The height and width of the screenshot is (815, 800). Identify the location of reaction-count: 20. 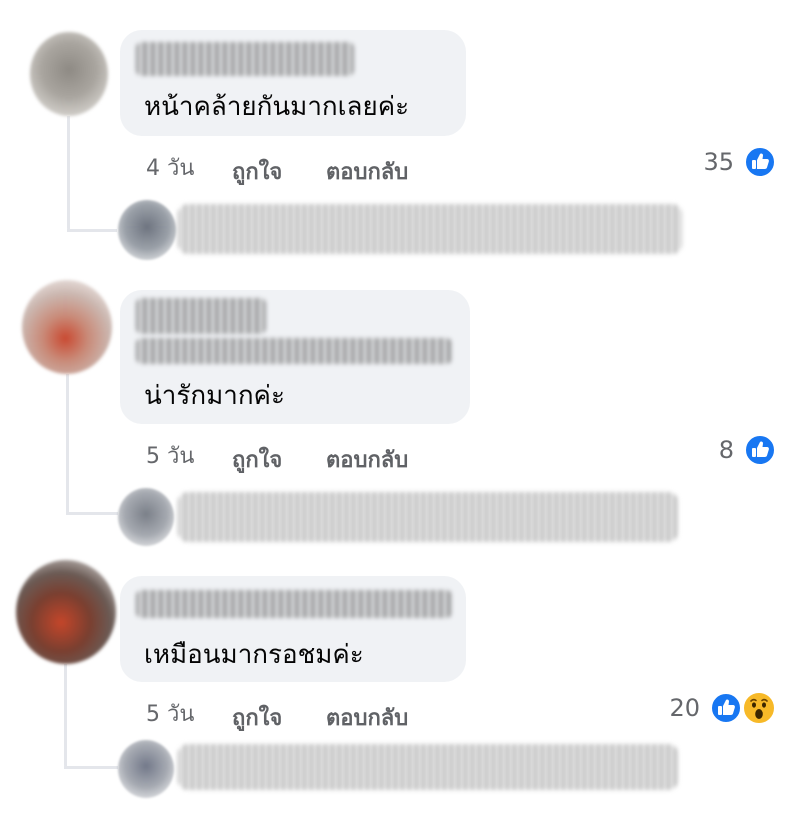
(684, 708).